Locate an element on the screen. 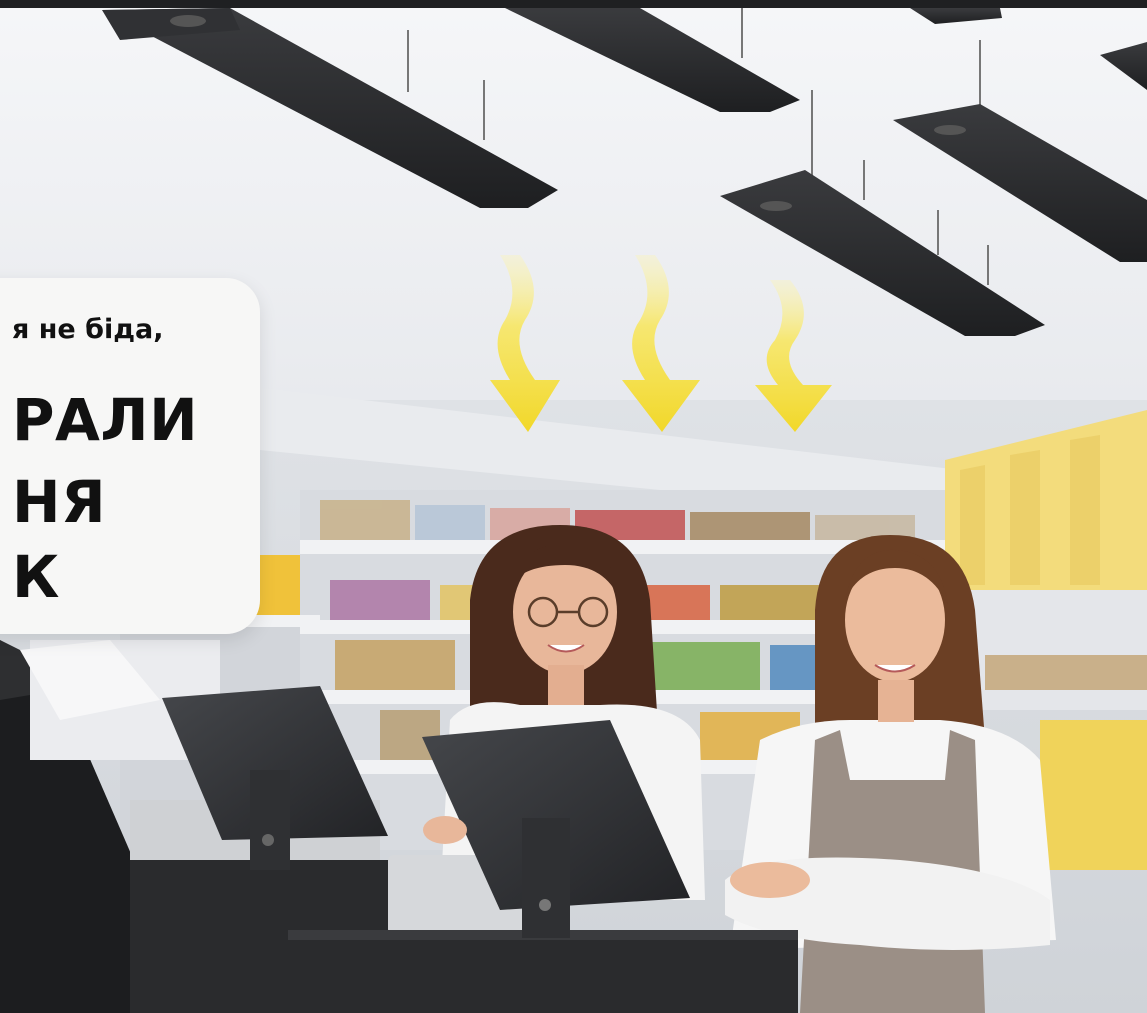 The image size is (1147, 1013). promo-line-3: НЯ is located at coordinates (59, 502).